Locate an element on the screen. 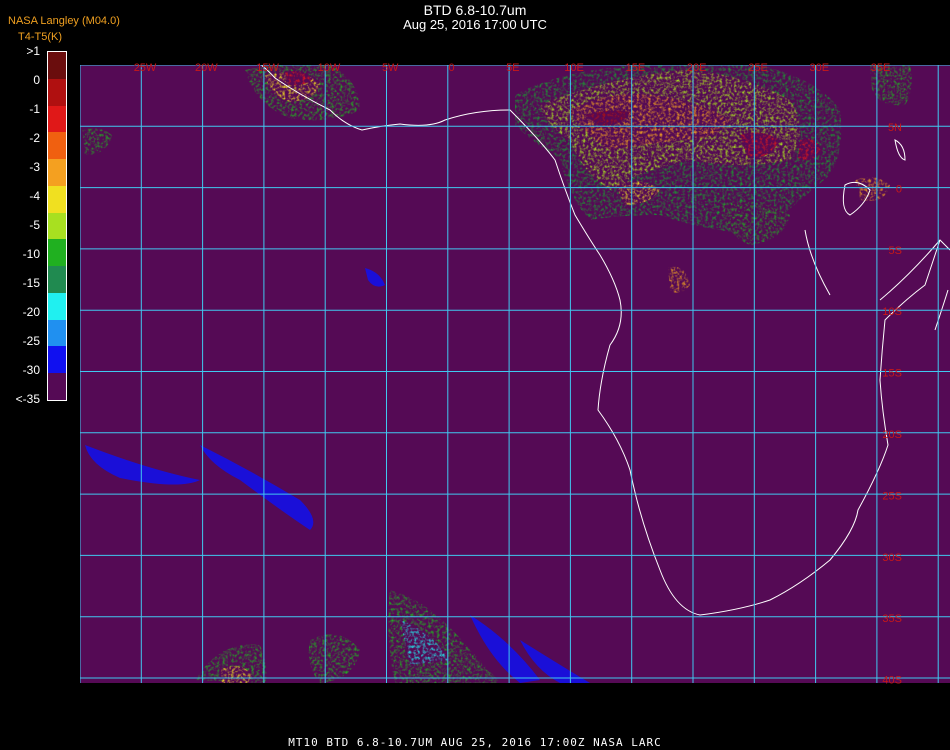  legend-tick-label: -1 is located at coordinates (34, 109).